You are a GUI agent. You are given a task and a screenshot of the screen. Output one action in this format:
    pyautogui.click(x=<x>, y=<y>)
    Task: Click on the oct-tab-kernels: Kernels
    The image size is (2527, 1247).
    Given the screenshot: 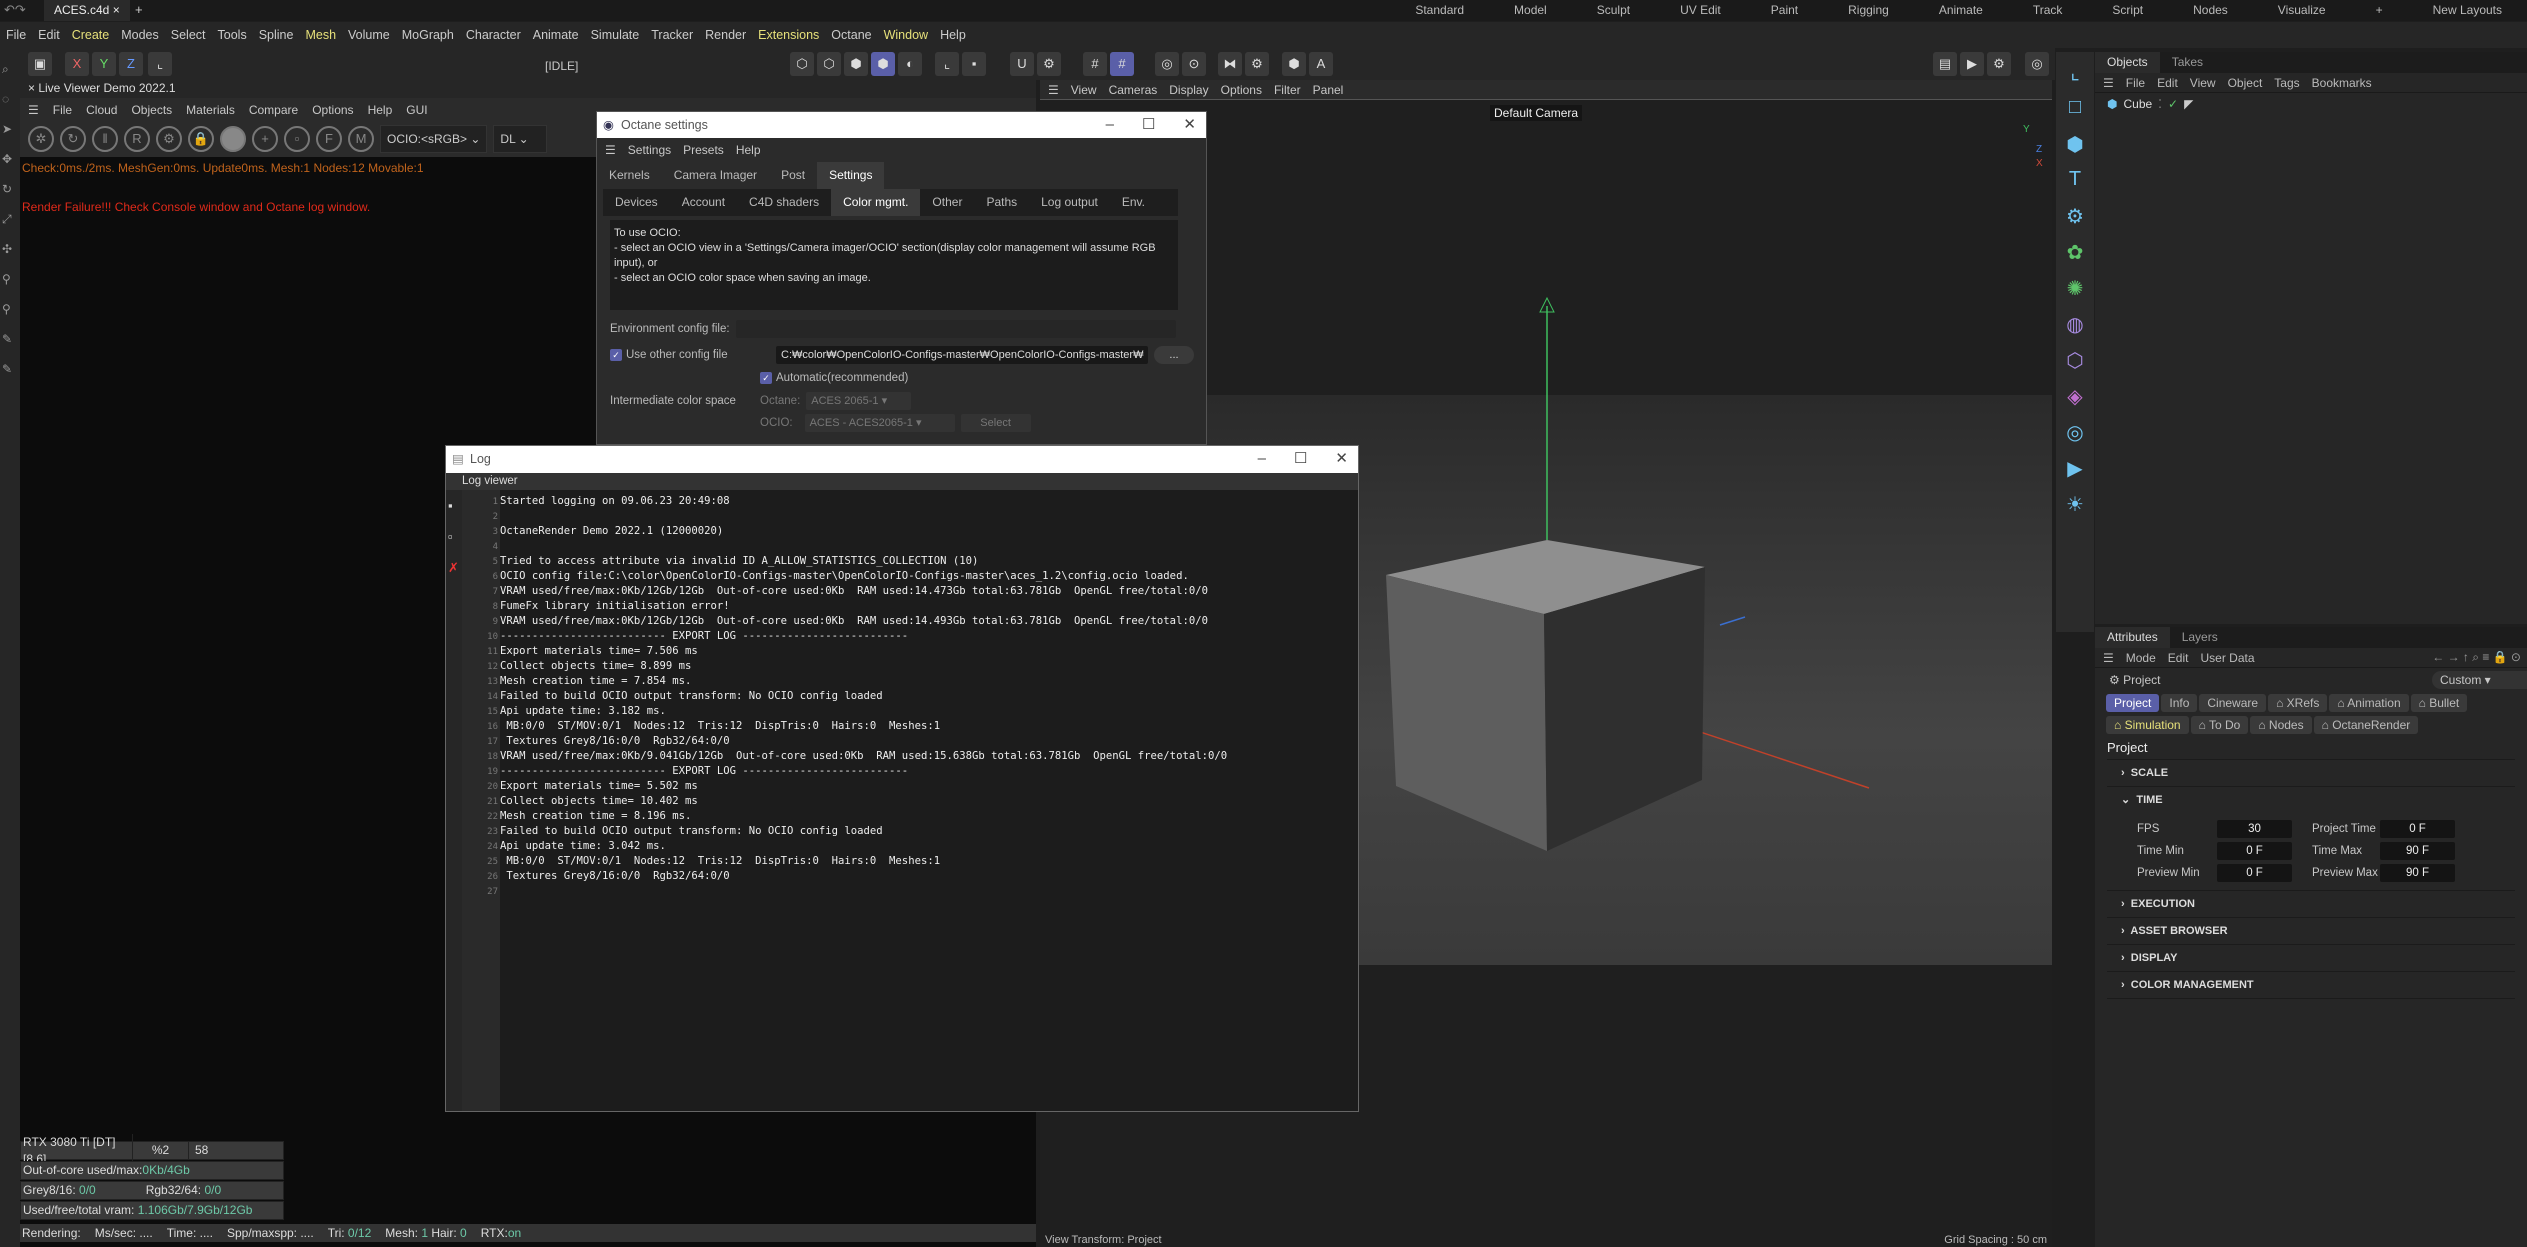 What is the action you would take?
    pyautogui.click(x=629, y=175)
    